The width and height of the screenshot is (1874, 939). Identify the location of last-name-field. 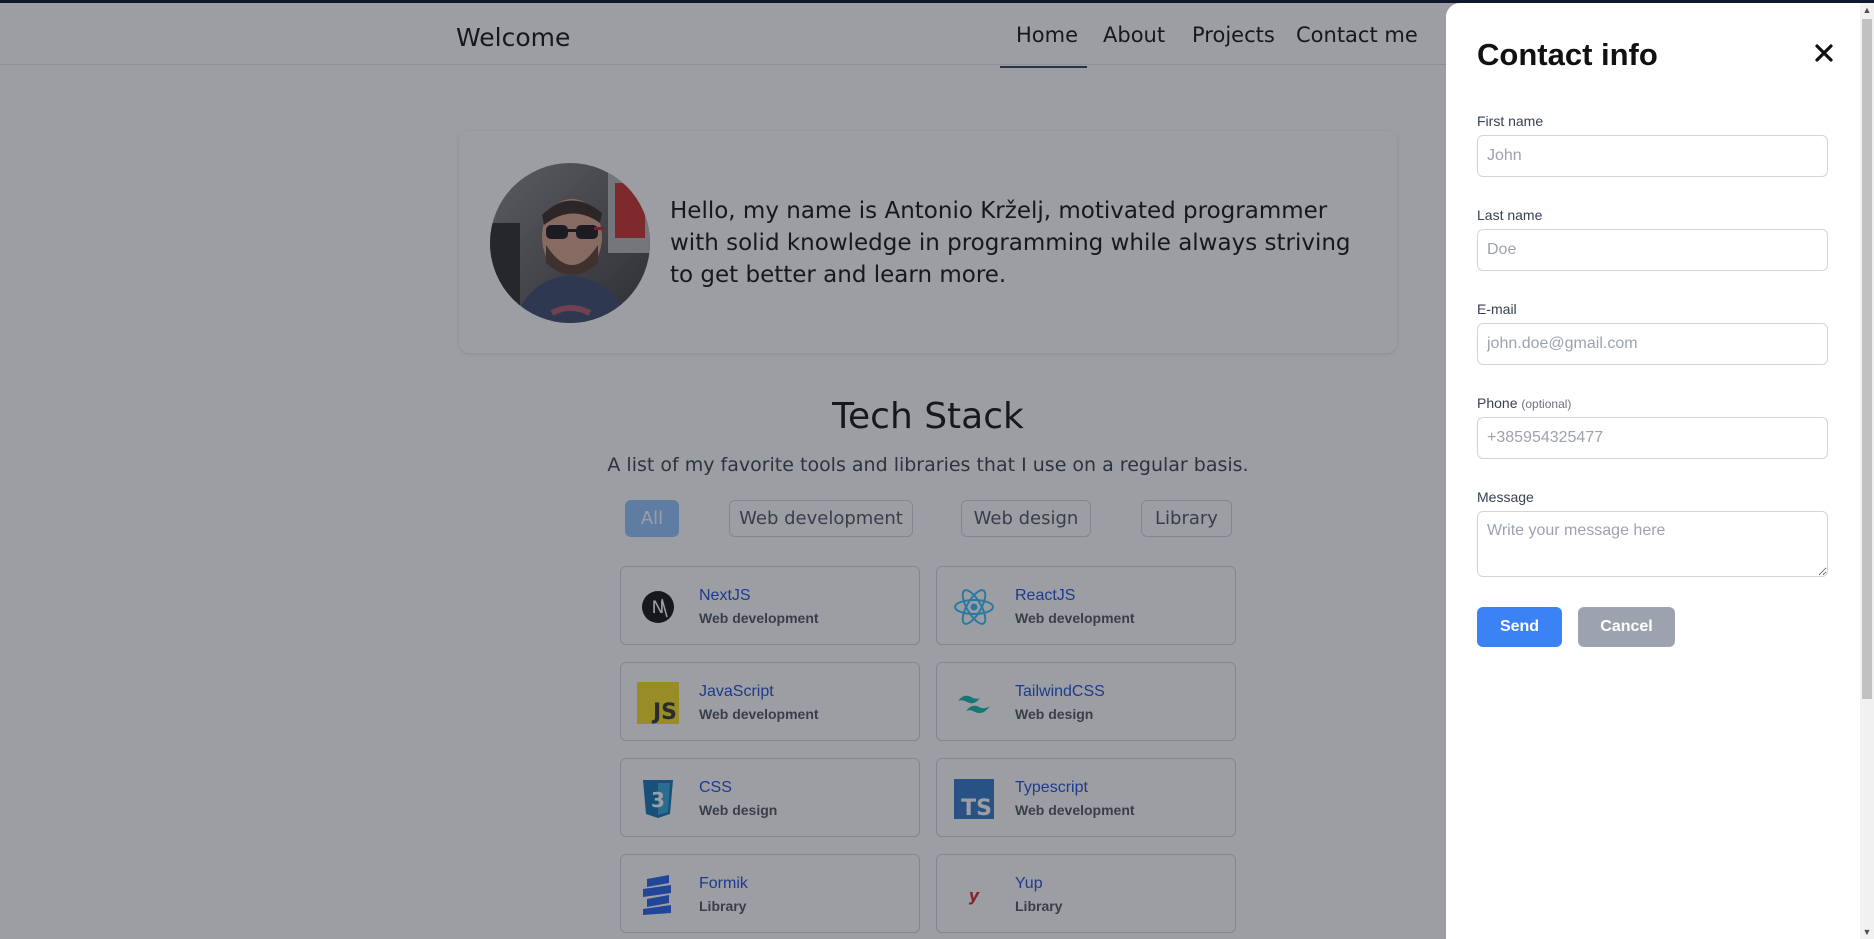
(1652, 250).